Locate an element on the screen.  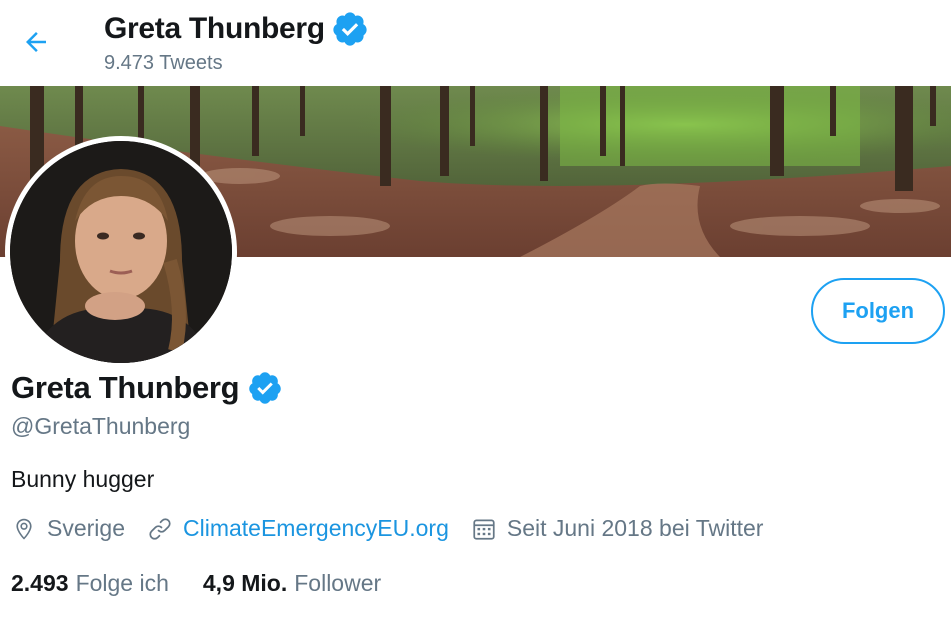
followers-stat: 4,9 Mio. Follower is located at coordinates (292, 583).